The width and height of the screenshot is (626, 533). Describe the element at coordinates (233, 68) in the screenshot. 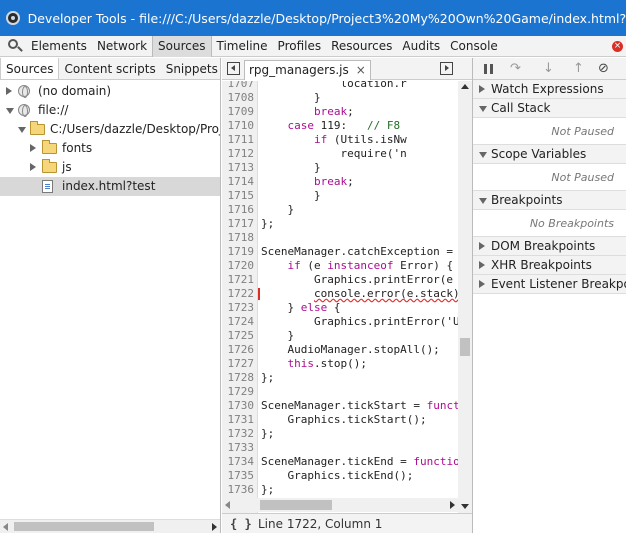

I see `toggle-navigator-icon` at that location.